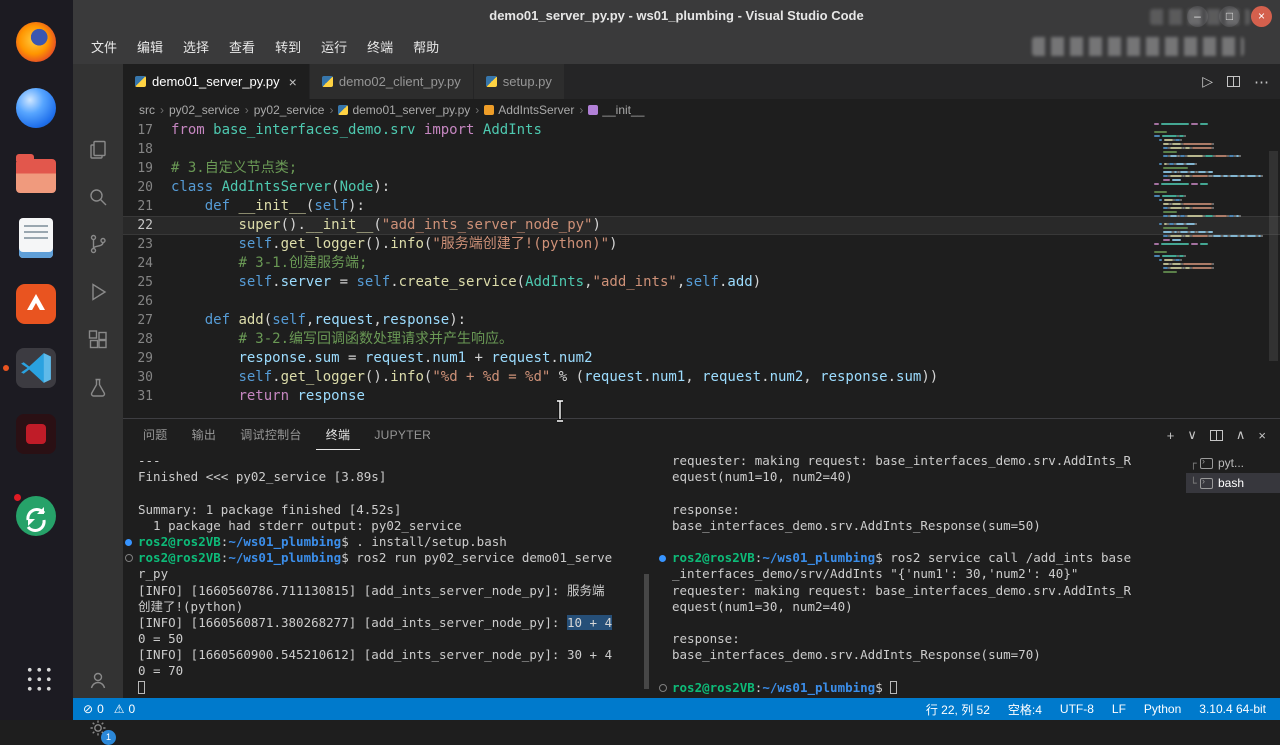 The image size is (1280, 745). Describe the element at coordinates (519, 81) in the screenshot. I see `editor-tab: setup.py` at that location.